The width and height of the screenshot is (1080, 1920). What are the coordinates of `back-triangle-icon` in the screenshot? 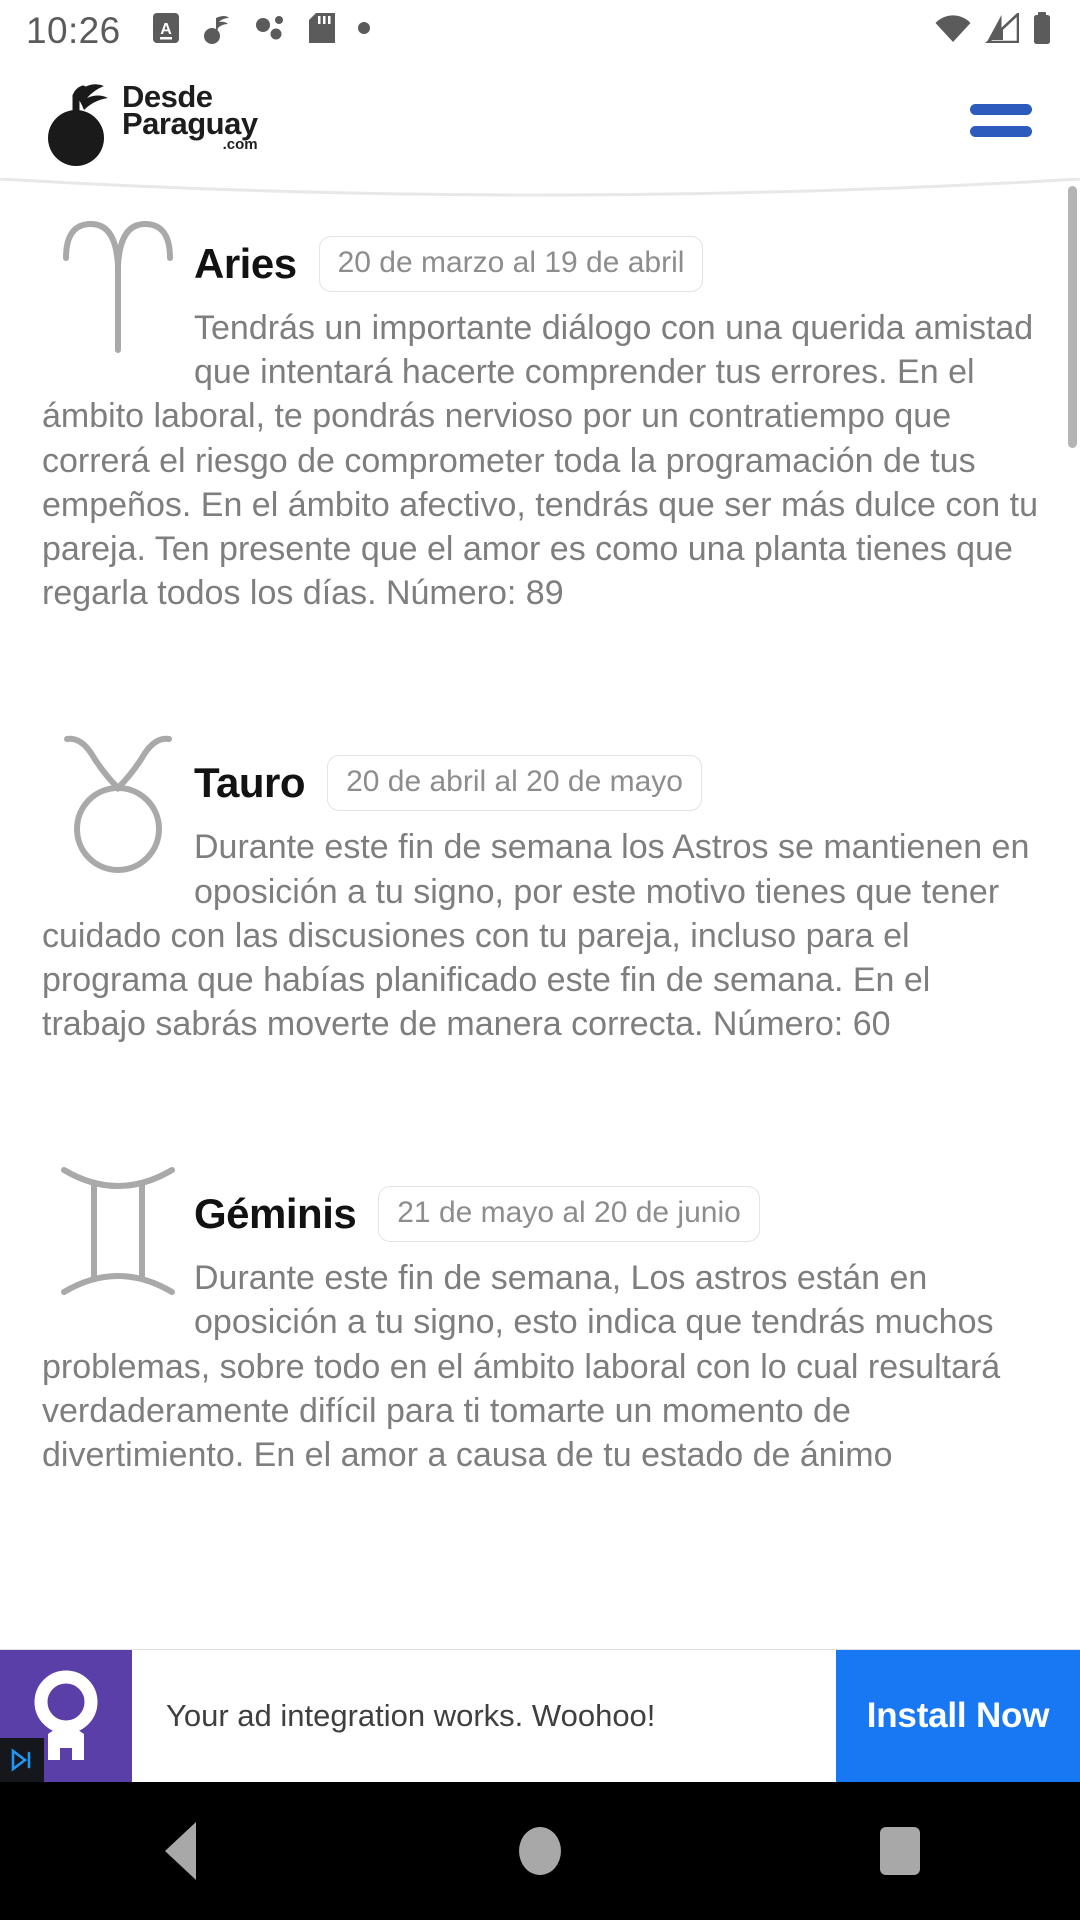 It's located at (180, 1851).